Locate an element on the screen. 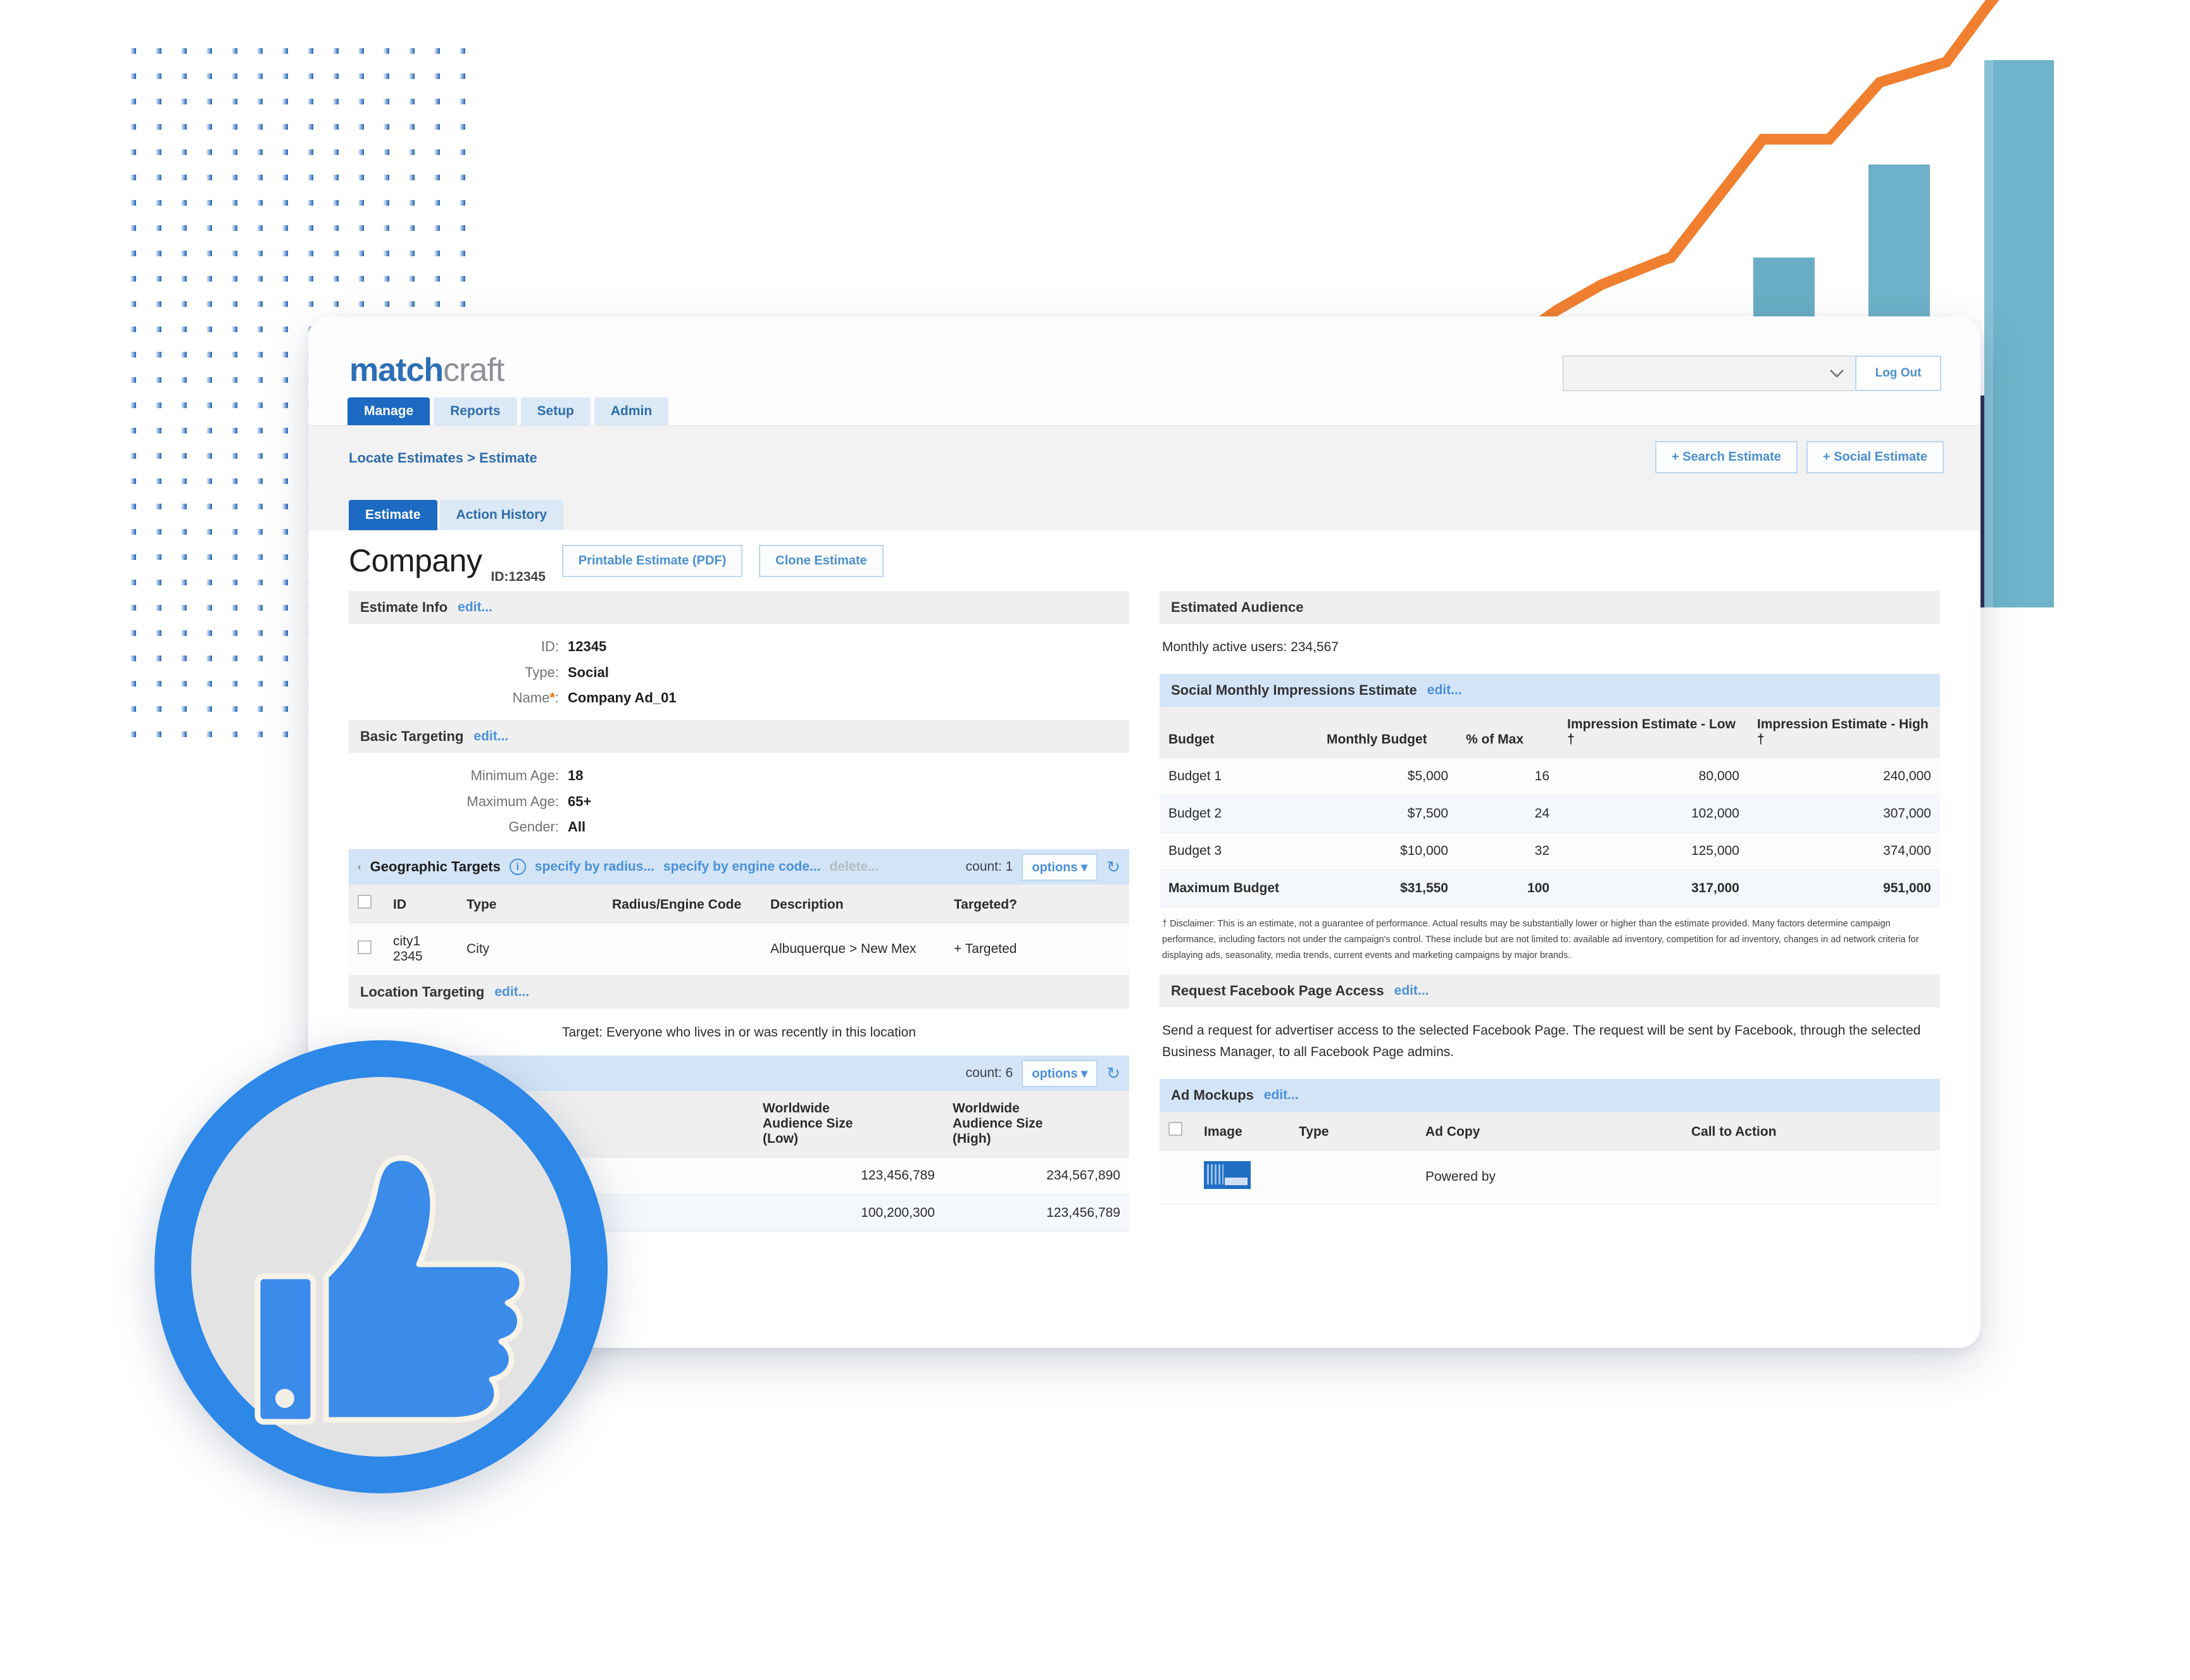 The height and width of the screenshot is (1680, 2190). cell-impression-high: 374,000 is located at coordinates (1844, 851).